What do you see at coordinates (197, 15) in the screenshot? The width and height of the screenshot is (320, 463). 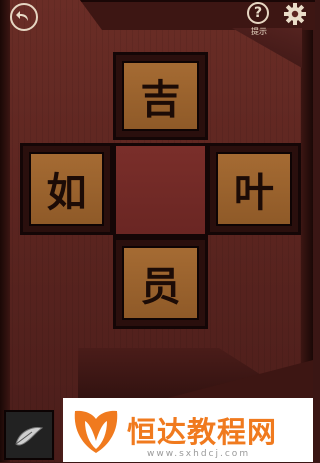 I see `top-beam` at bounding box center [197, 15].